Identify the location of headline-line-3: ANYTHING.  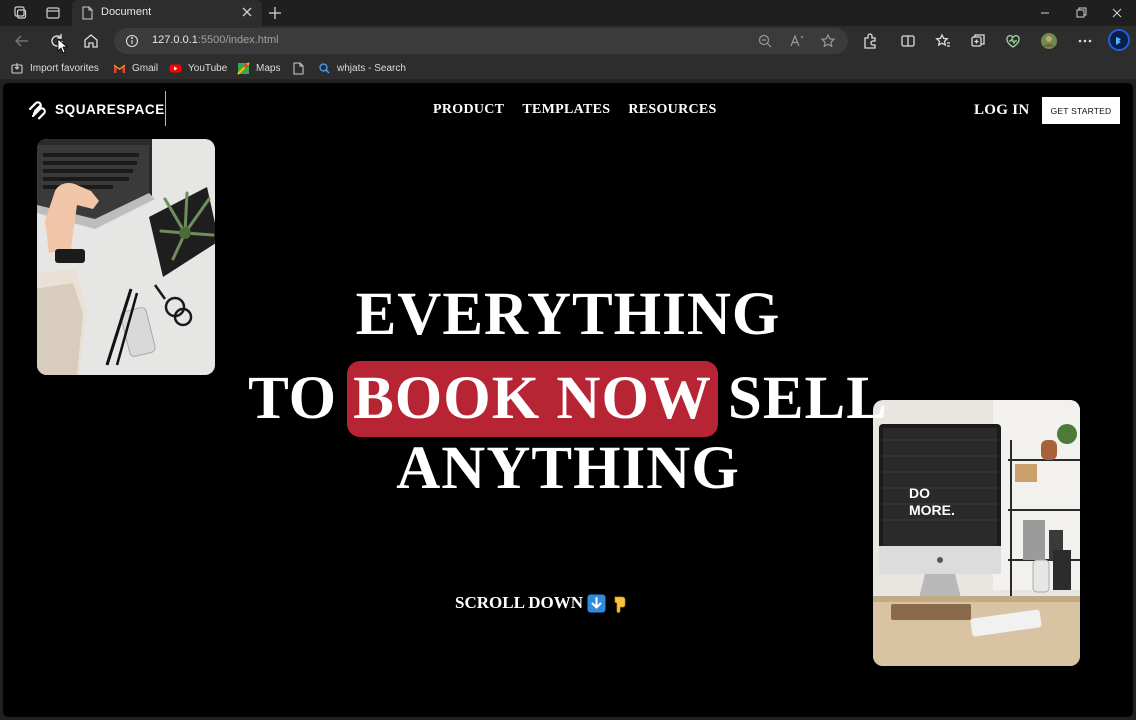
(568, 468).